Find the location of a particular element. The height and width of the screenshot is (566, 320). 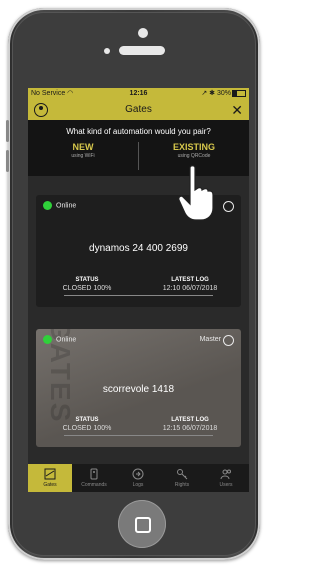

front-camera is located at coordinates (143, 33).